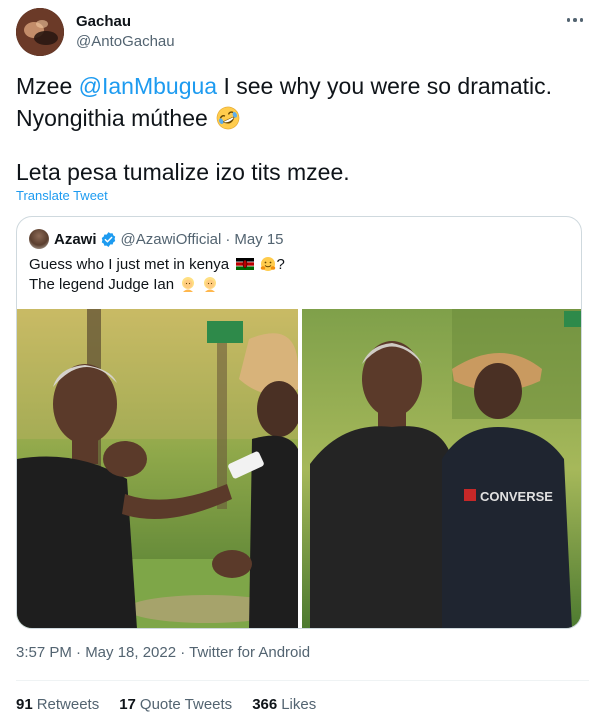  What do you see at coordinates (108, 239) in the screenshot?
I see `verified-badge-icon` at bounding box center [108, 239].